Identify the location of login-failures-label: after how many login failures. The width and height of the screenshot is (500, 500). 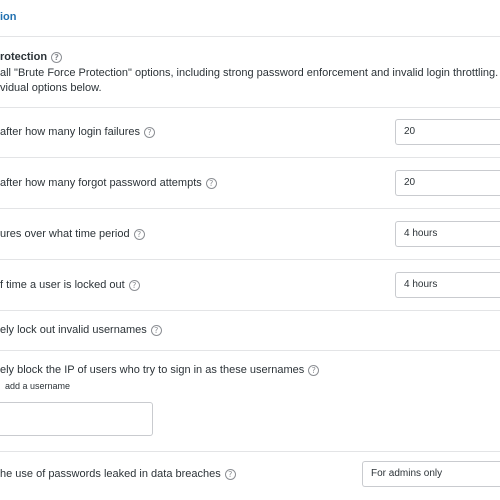
(70, 132).